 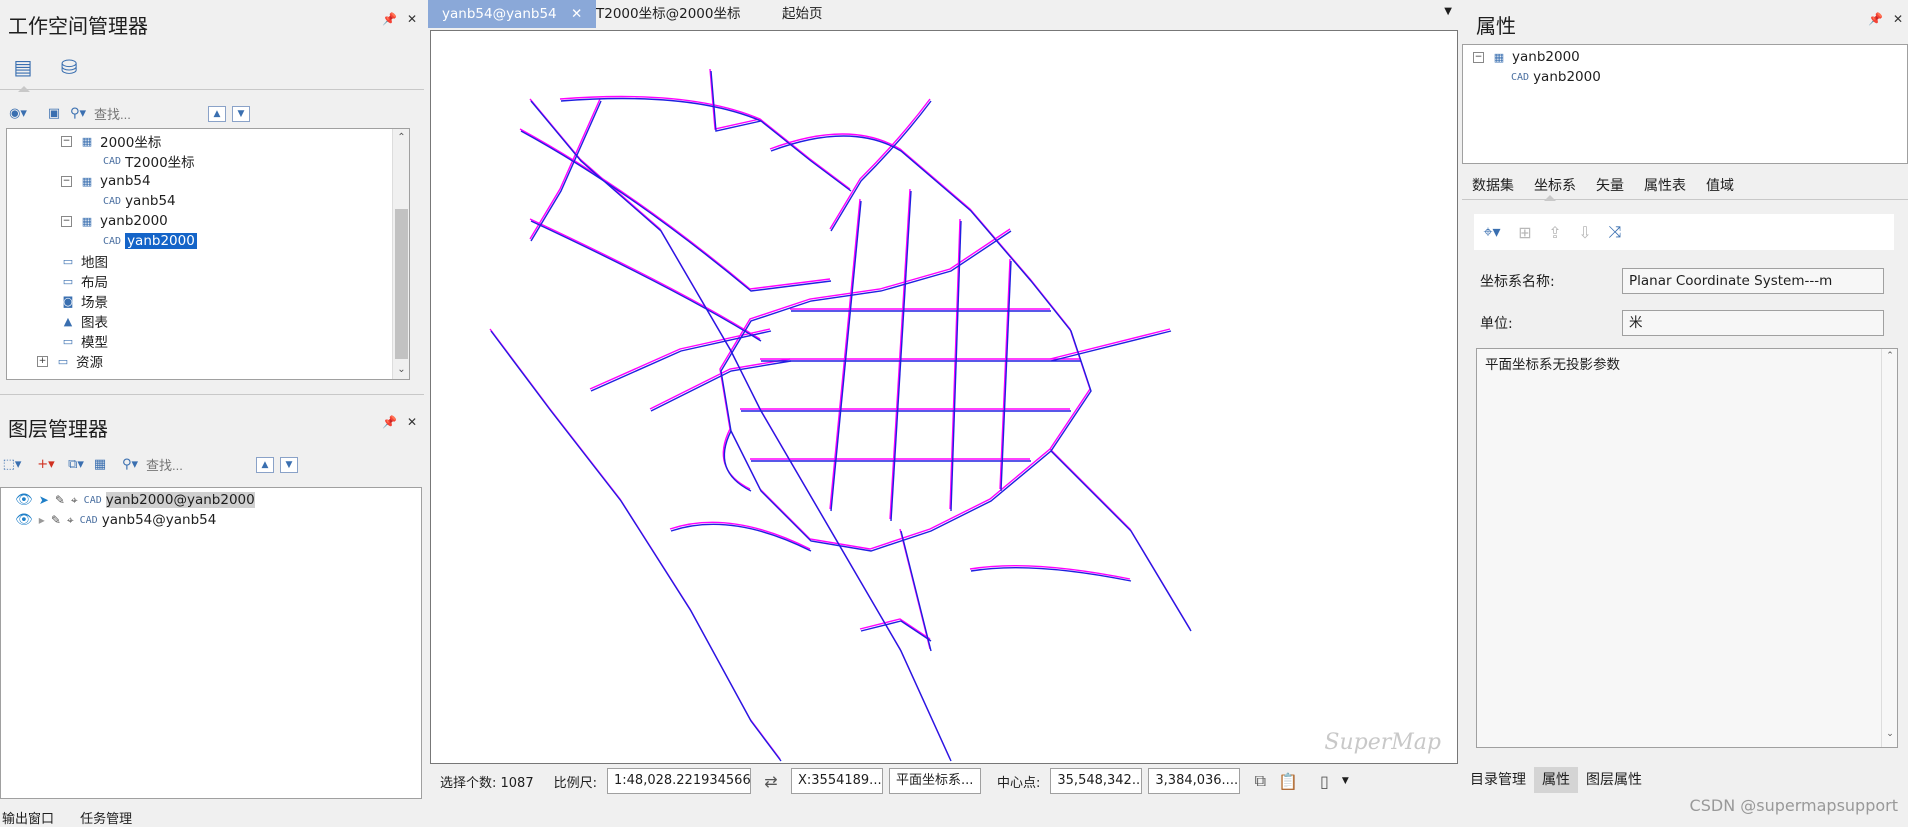 What do you see at coordinates (76, 465) in the screenshot?
I see `layer-group-icon: ⧉▾` at bounding box center [76, 465].